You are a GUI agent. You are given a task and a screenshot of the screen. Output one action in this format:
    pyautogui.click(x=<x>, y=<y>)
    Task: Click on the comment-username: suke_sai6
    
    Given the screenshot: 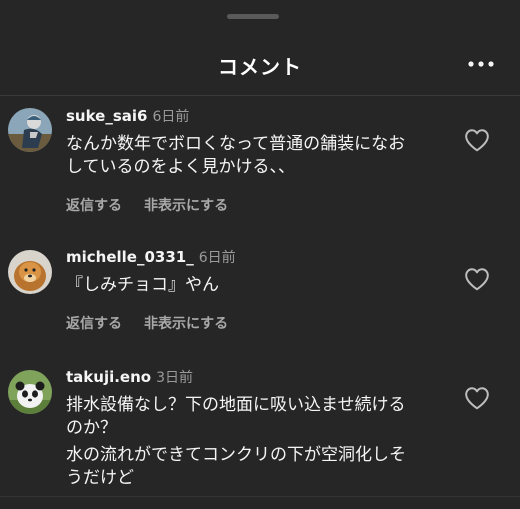 What is the action you would take?
    pyautogui.click(x=106, y=116)
    